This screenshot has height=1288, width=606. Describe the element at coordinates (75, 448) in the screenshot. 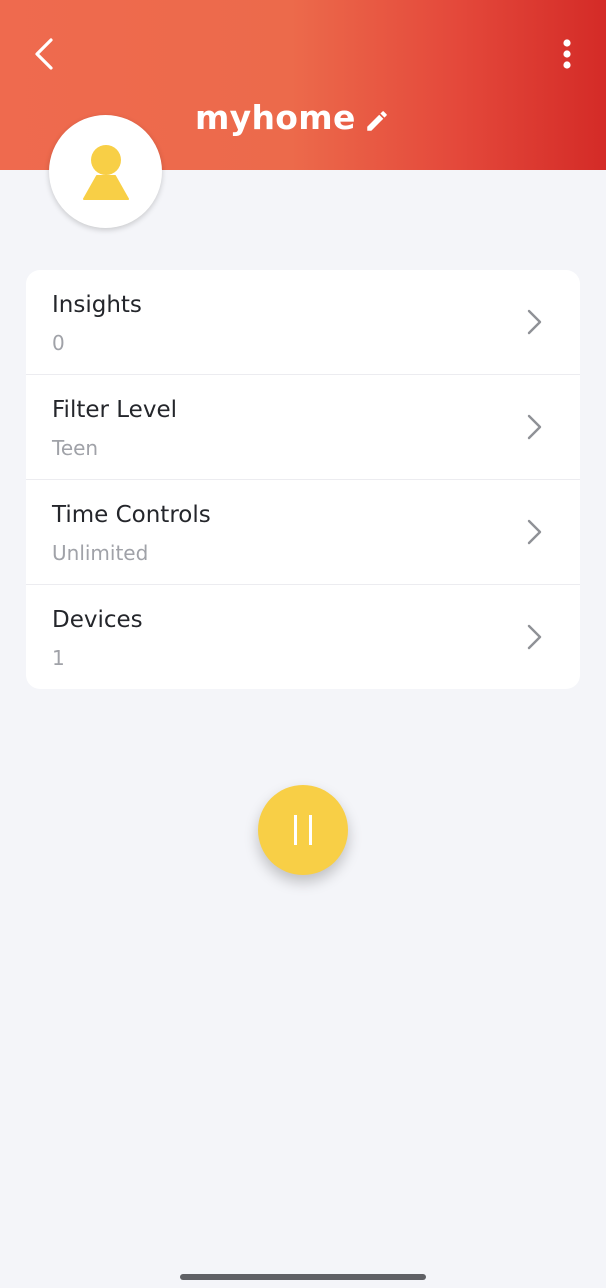

I see `row-value: Teen` at that location.